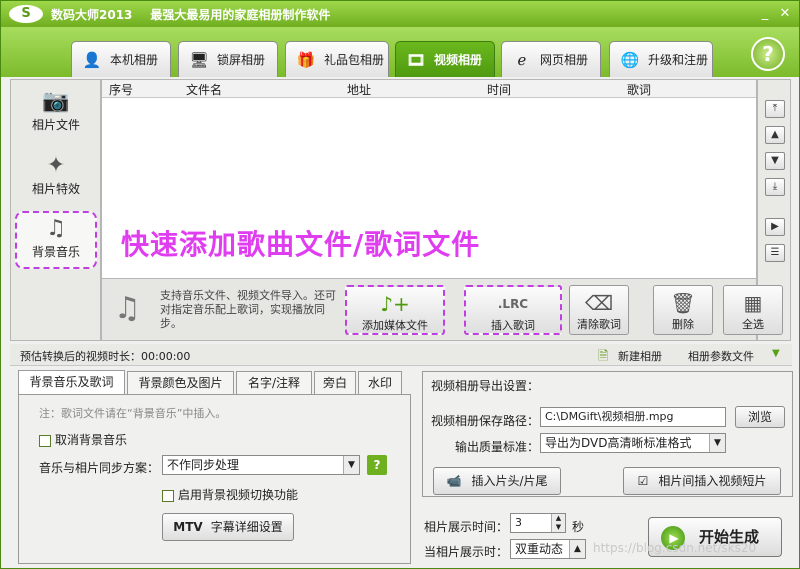 The width and height of the screenshot is (800, 569). What do you see at coordinates (180, 382) in the screenshot?
I see `tab-background: 背景颜色及图片` at bounding box center [180, 382].